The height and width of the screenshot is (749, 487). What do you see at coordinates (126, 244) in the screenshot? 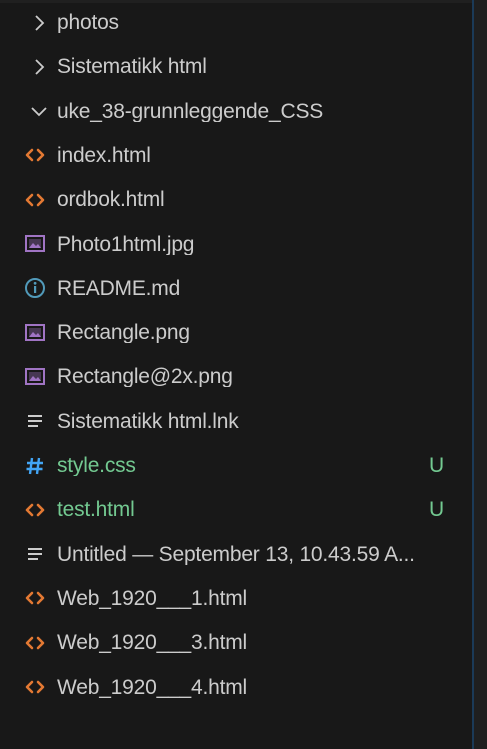
I see `tree-item-label: Photo1html.jpg` at bounding box center [126, 244].